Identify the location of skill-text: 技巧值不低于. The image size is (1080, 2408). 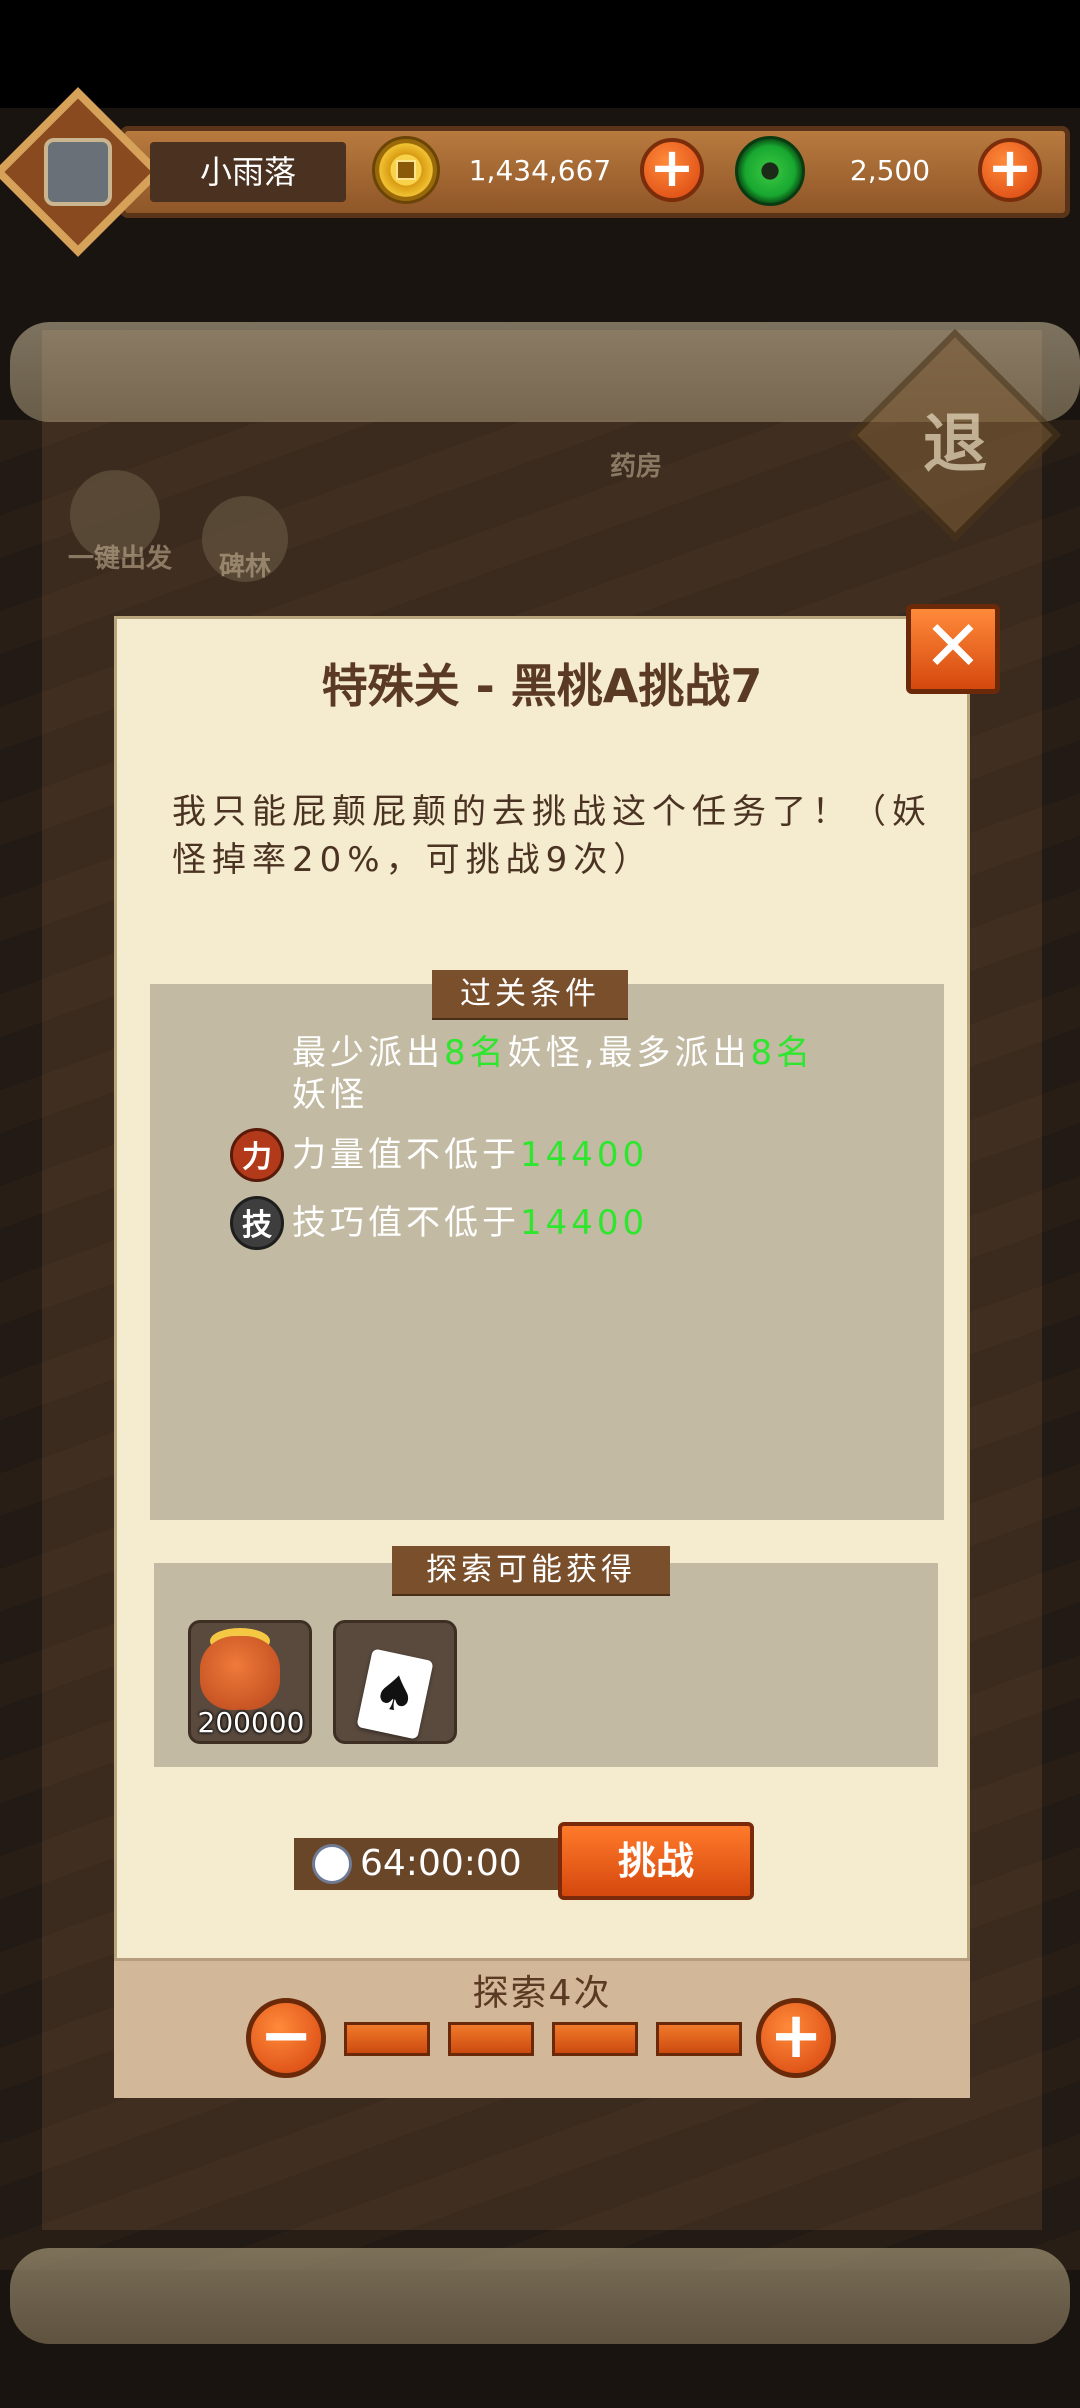
(406, 1223).